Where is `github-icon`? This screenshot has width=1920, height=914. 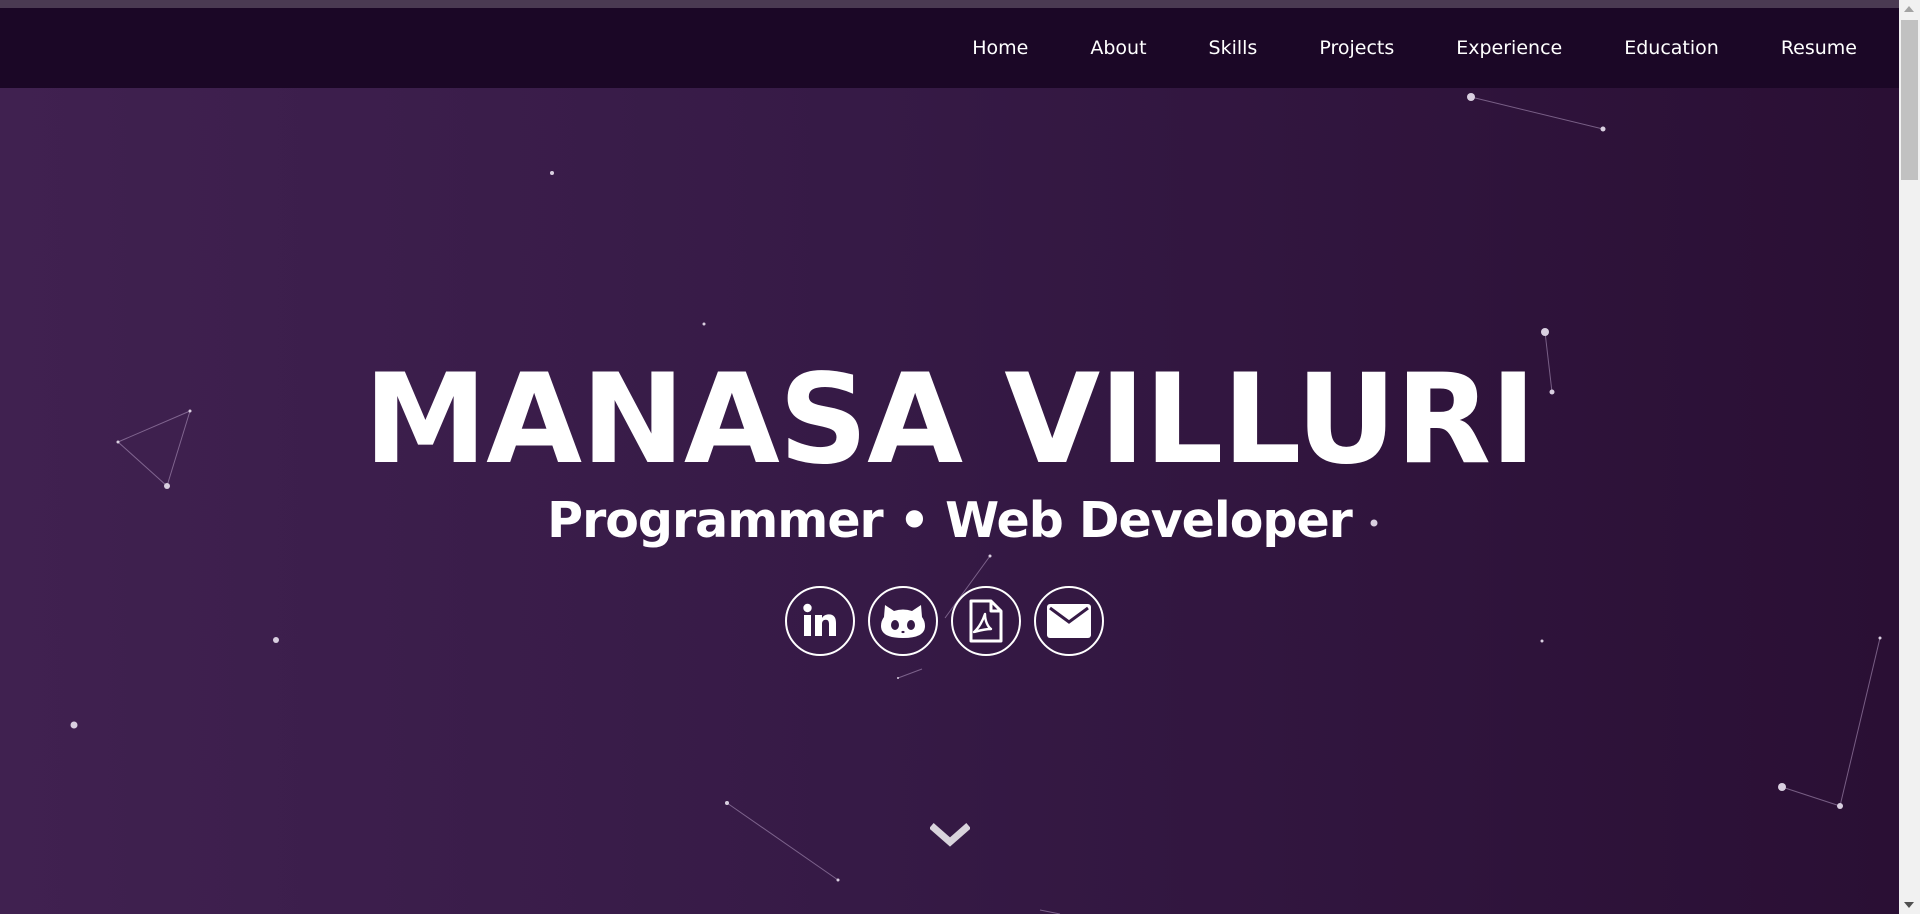
github-icon is located at coordinates (903, 621).